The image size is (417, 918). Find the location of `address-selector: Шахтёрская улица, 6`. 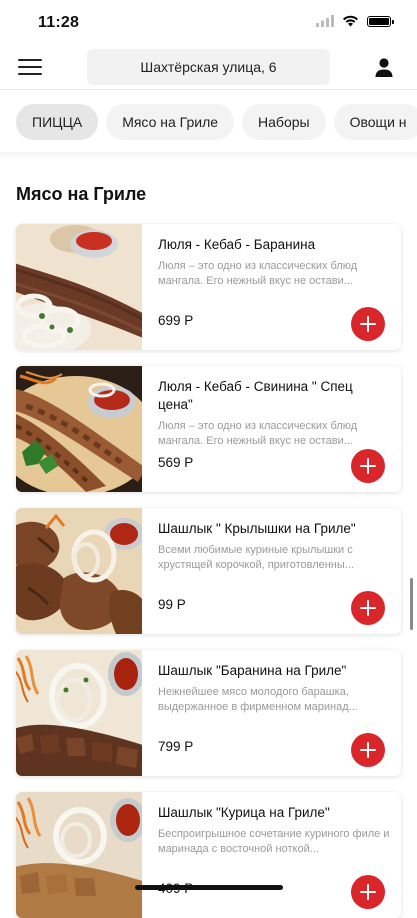

address-selector: Шахтёрская улица, 6 is located at coordinates (208, 67).